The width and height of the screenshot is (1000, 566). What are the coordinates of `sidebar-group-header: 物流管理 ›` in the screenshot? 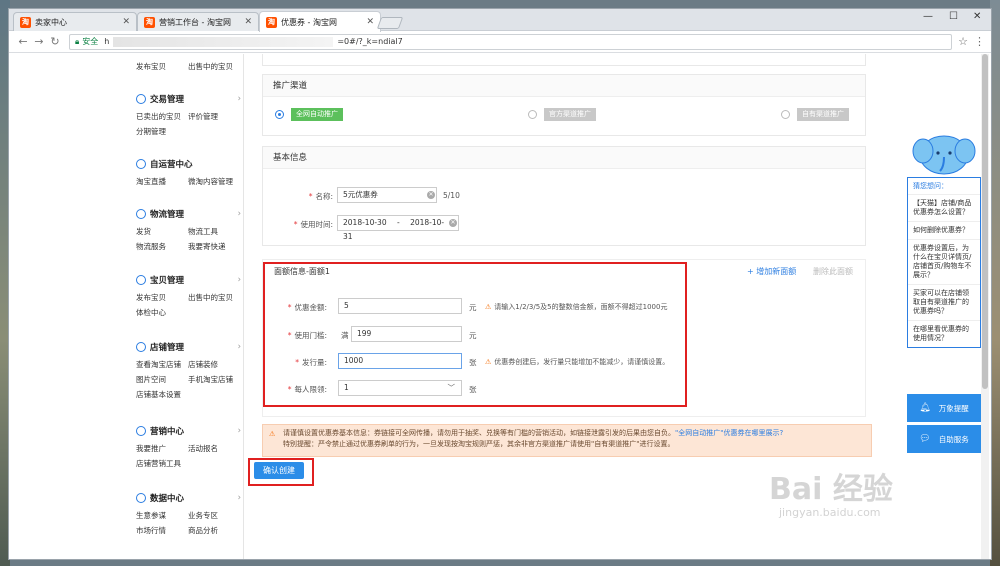 It's located at (188, 214).